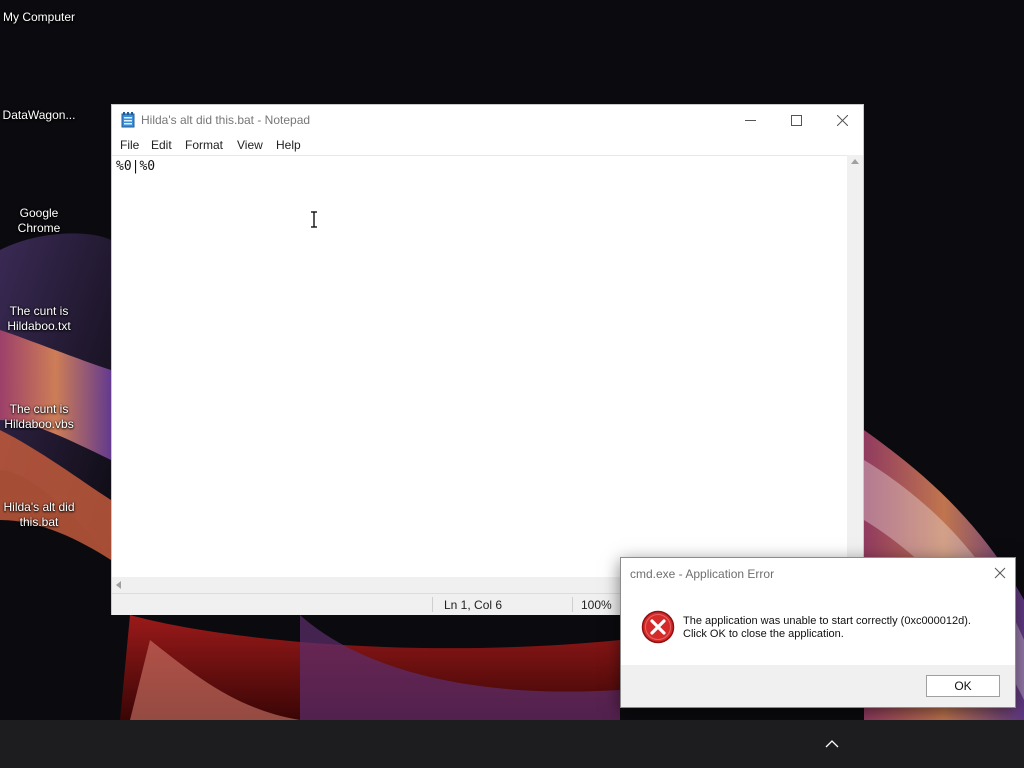 This screenshot has width=1024, height=768. I want to click on error-icon, so click(658, 627).